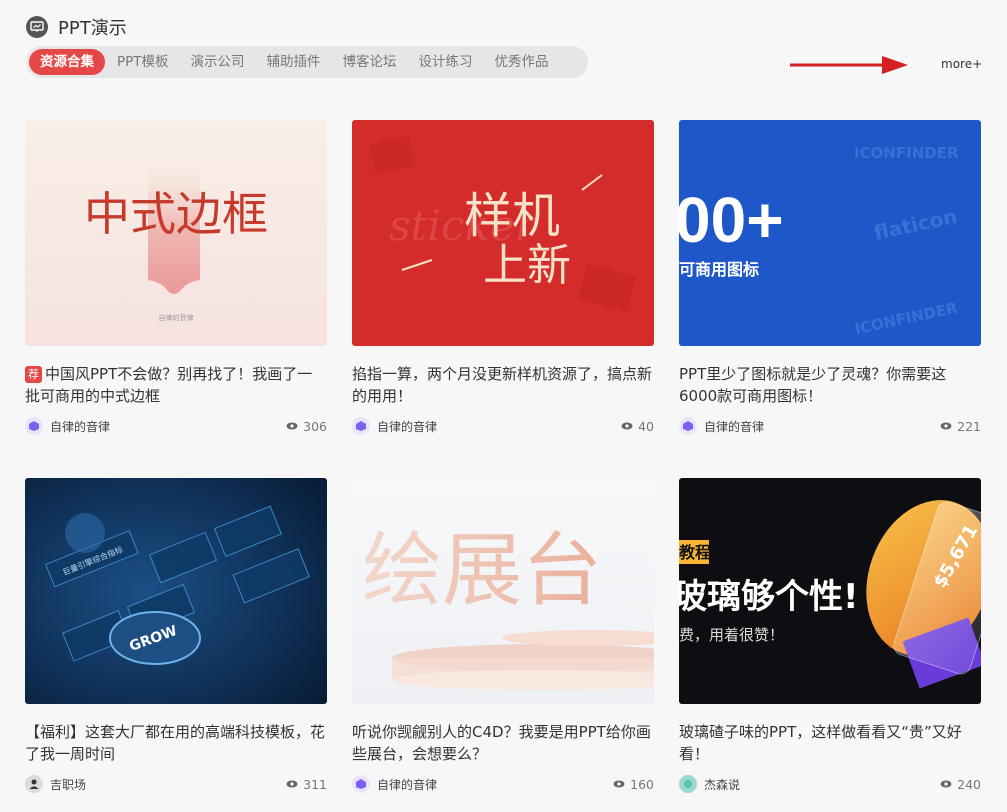 The image size is (1007, 812). I want to click on category-tabs: 资源合集 PPT模板 演示公司 辅助插件 博客论坛 设计练习 优秀作品, so click(307, 62).